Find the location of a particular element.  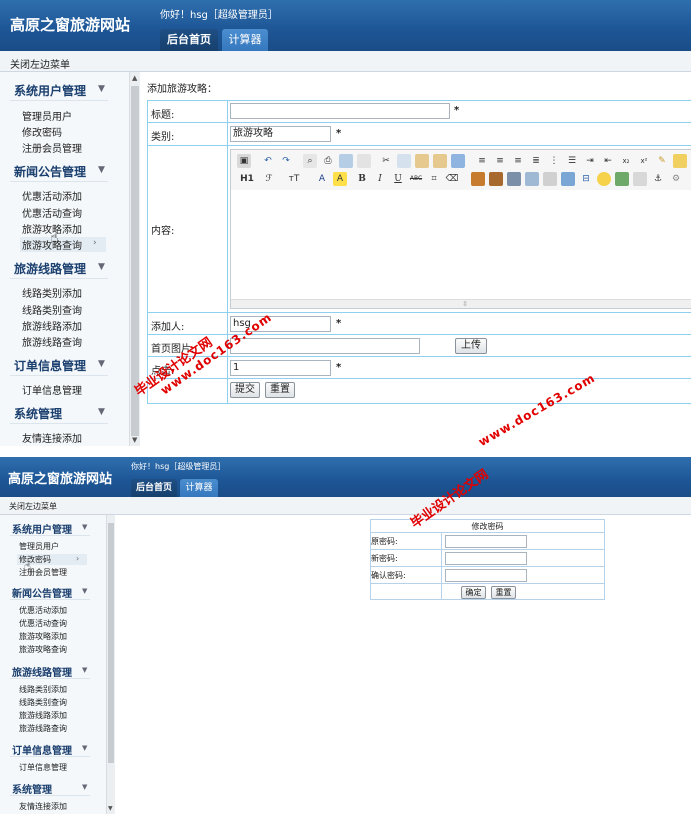

paste-icon is located at coordinates (422, 161).